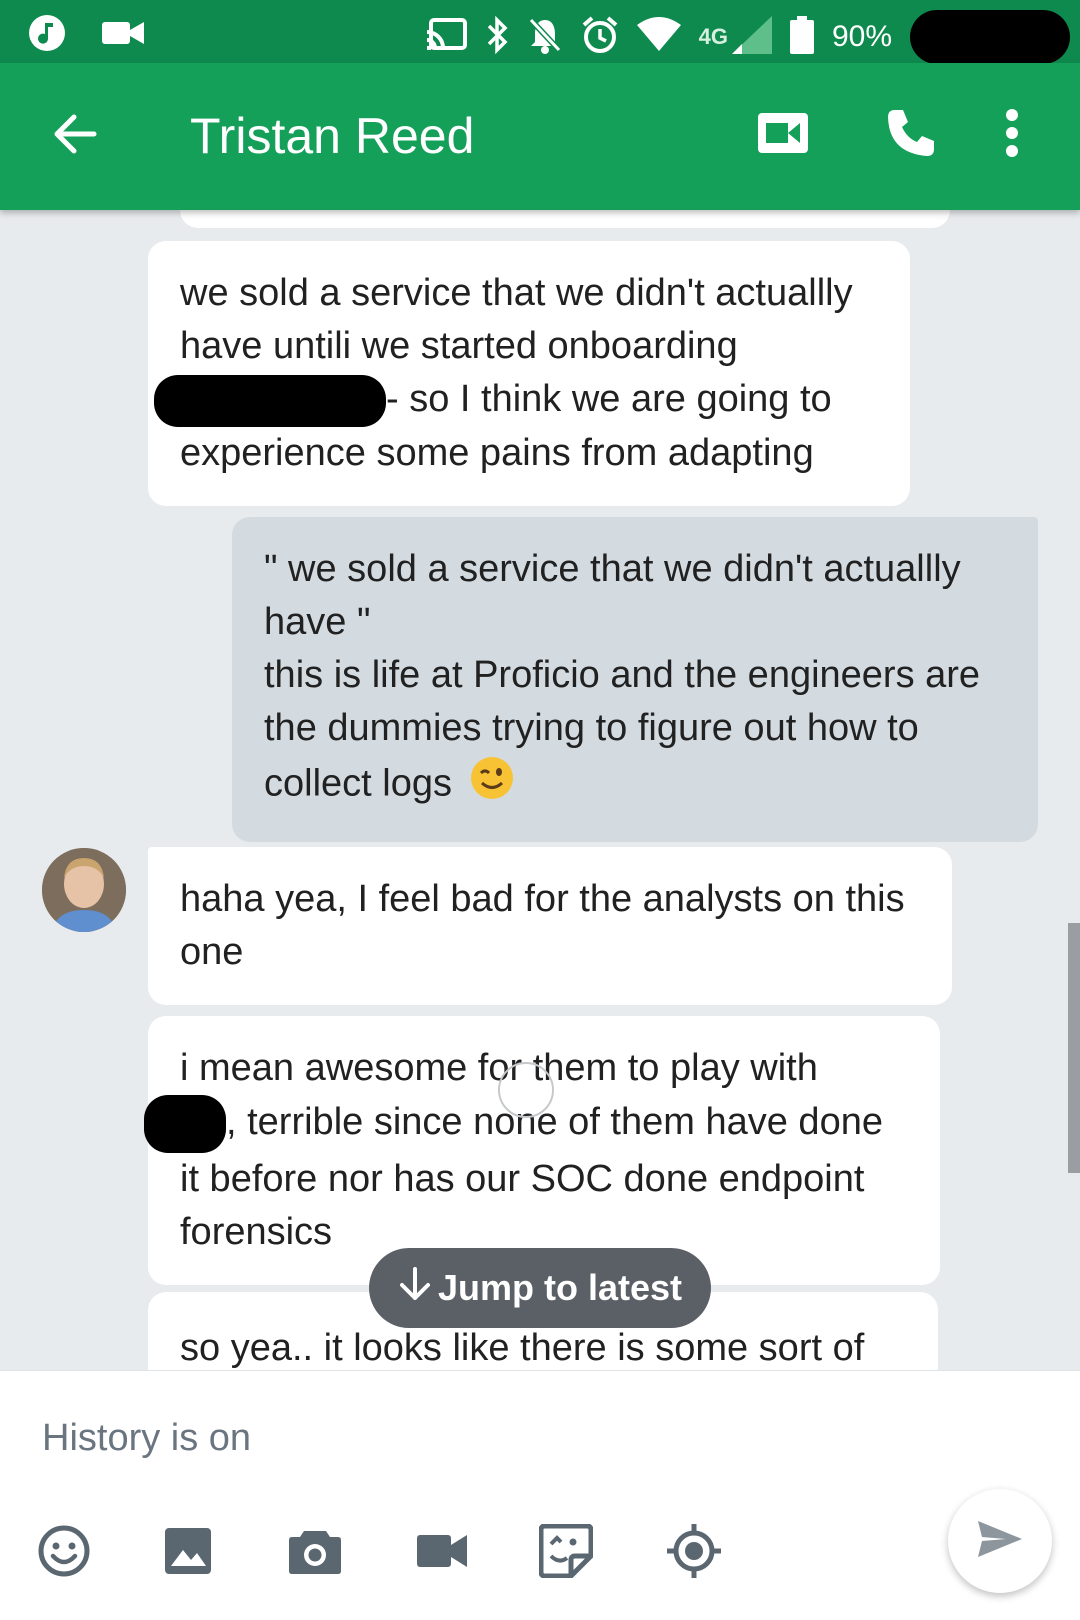 Image resolution: width=1080 pixels, height=1620 pixels. I want to click on more-options-icon, so click(1012, 135).